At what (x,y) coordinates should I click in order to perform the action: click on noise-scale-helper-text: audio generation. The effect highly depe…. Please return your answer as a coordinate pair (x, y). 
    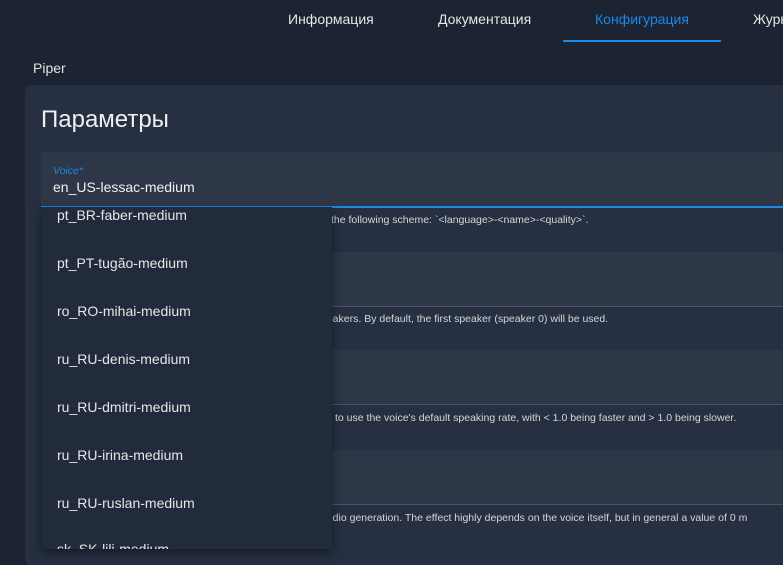
    Looking at the image, I should click on (534, 518).